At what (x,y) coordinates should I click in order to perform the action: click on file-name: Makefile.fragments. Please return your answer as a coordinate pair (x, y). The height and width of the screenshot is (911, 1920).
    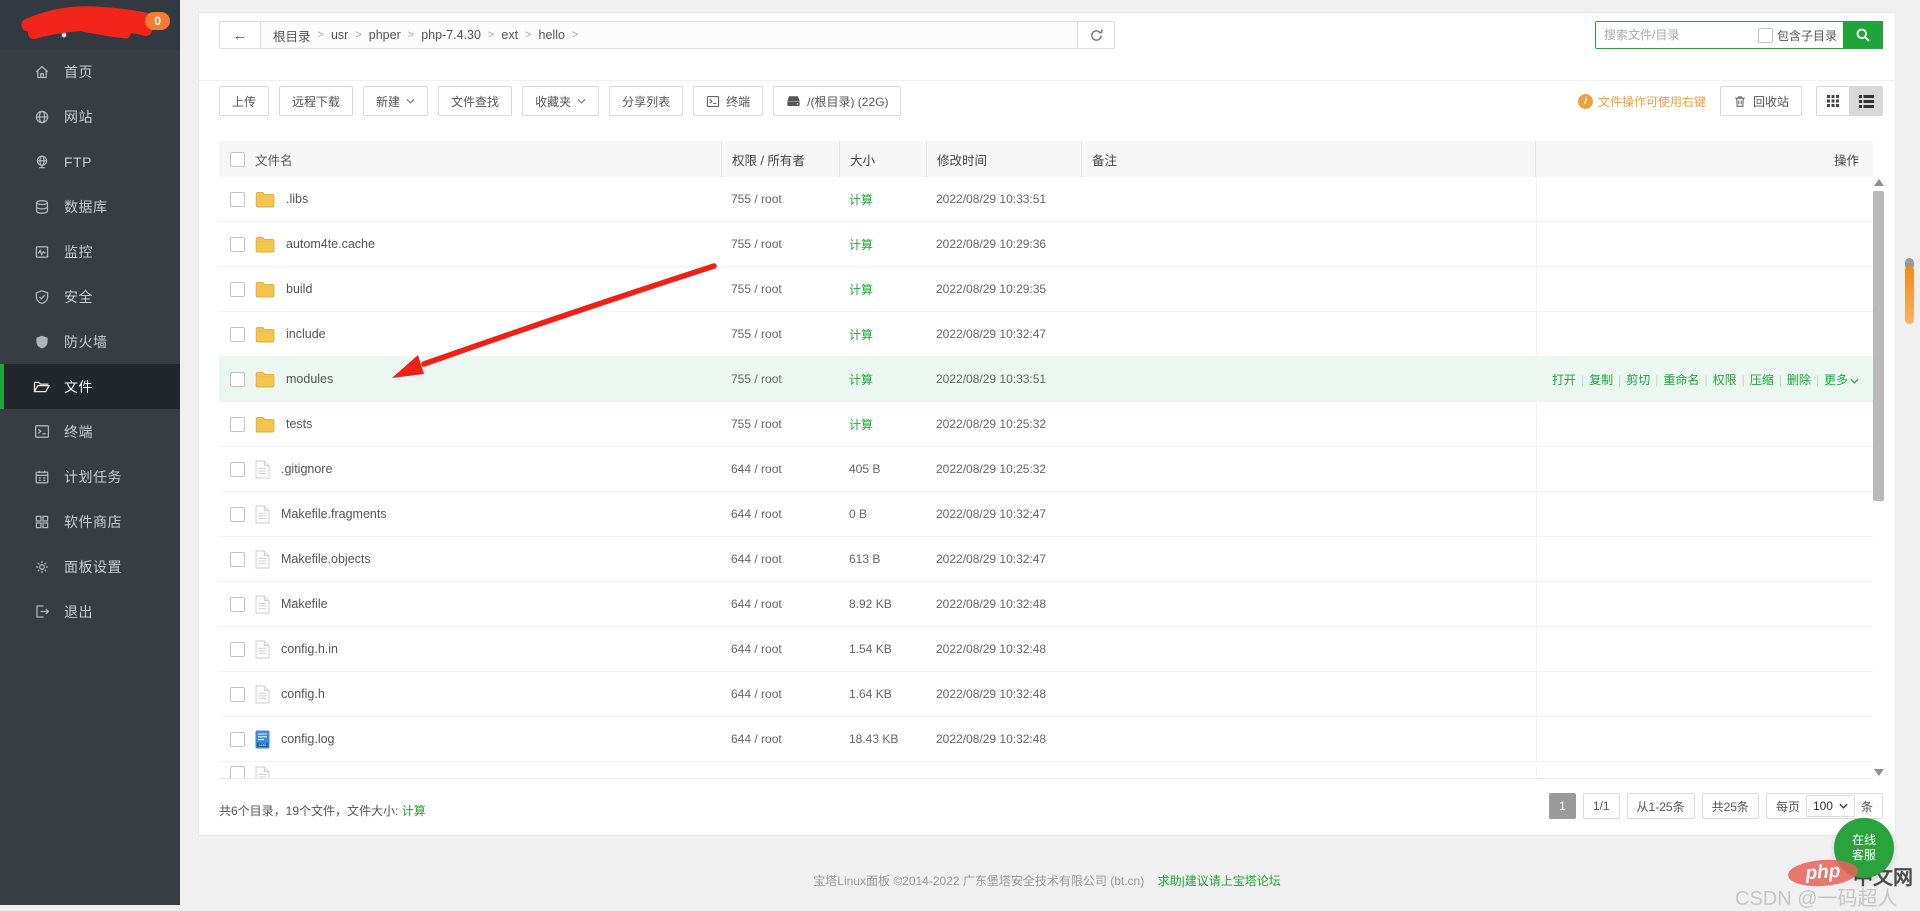
    Looking at the image, I should click on (334, 514).